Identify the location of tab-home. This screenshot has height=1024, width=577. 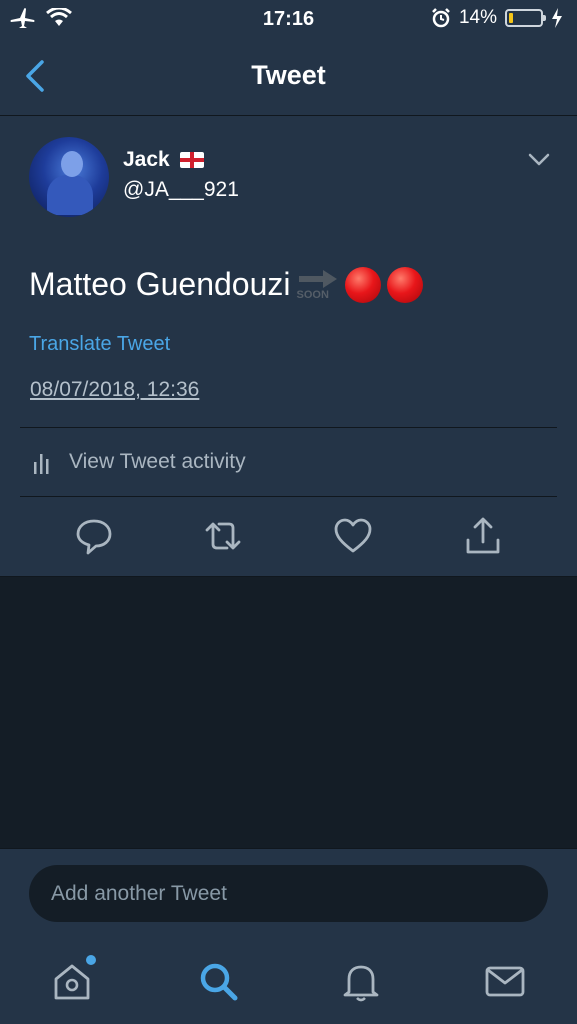
(73, 979).